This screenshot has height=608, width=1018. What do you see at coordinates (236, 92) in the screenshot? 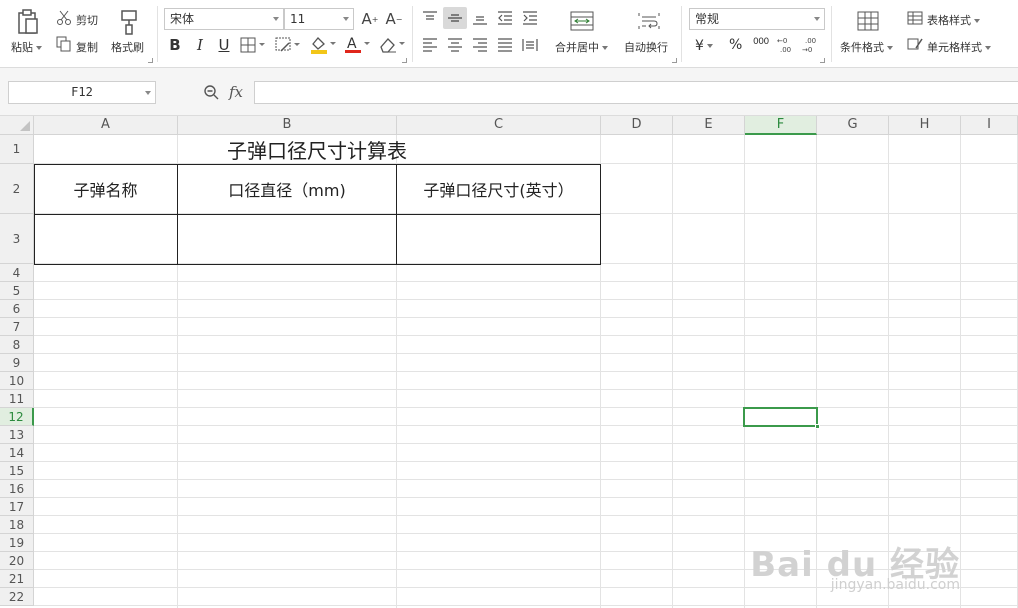
I see `function-button: fx` at bounding box center [236, 92].